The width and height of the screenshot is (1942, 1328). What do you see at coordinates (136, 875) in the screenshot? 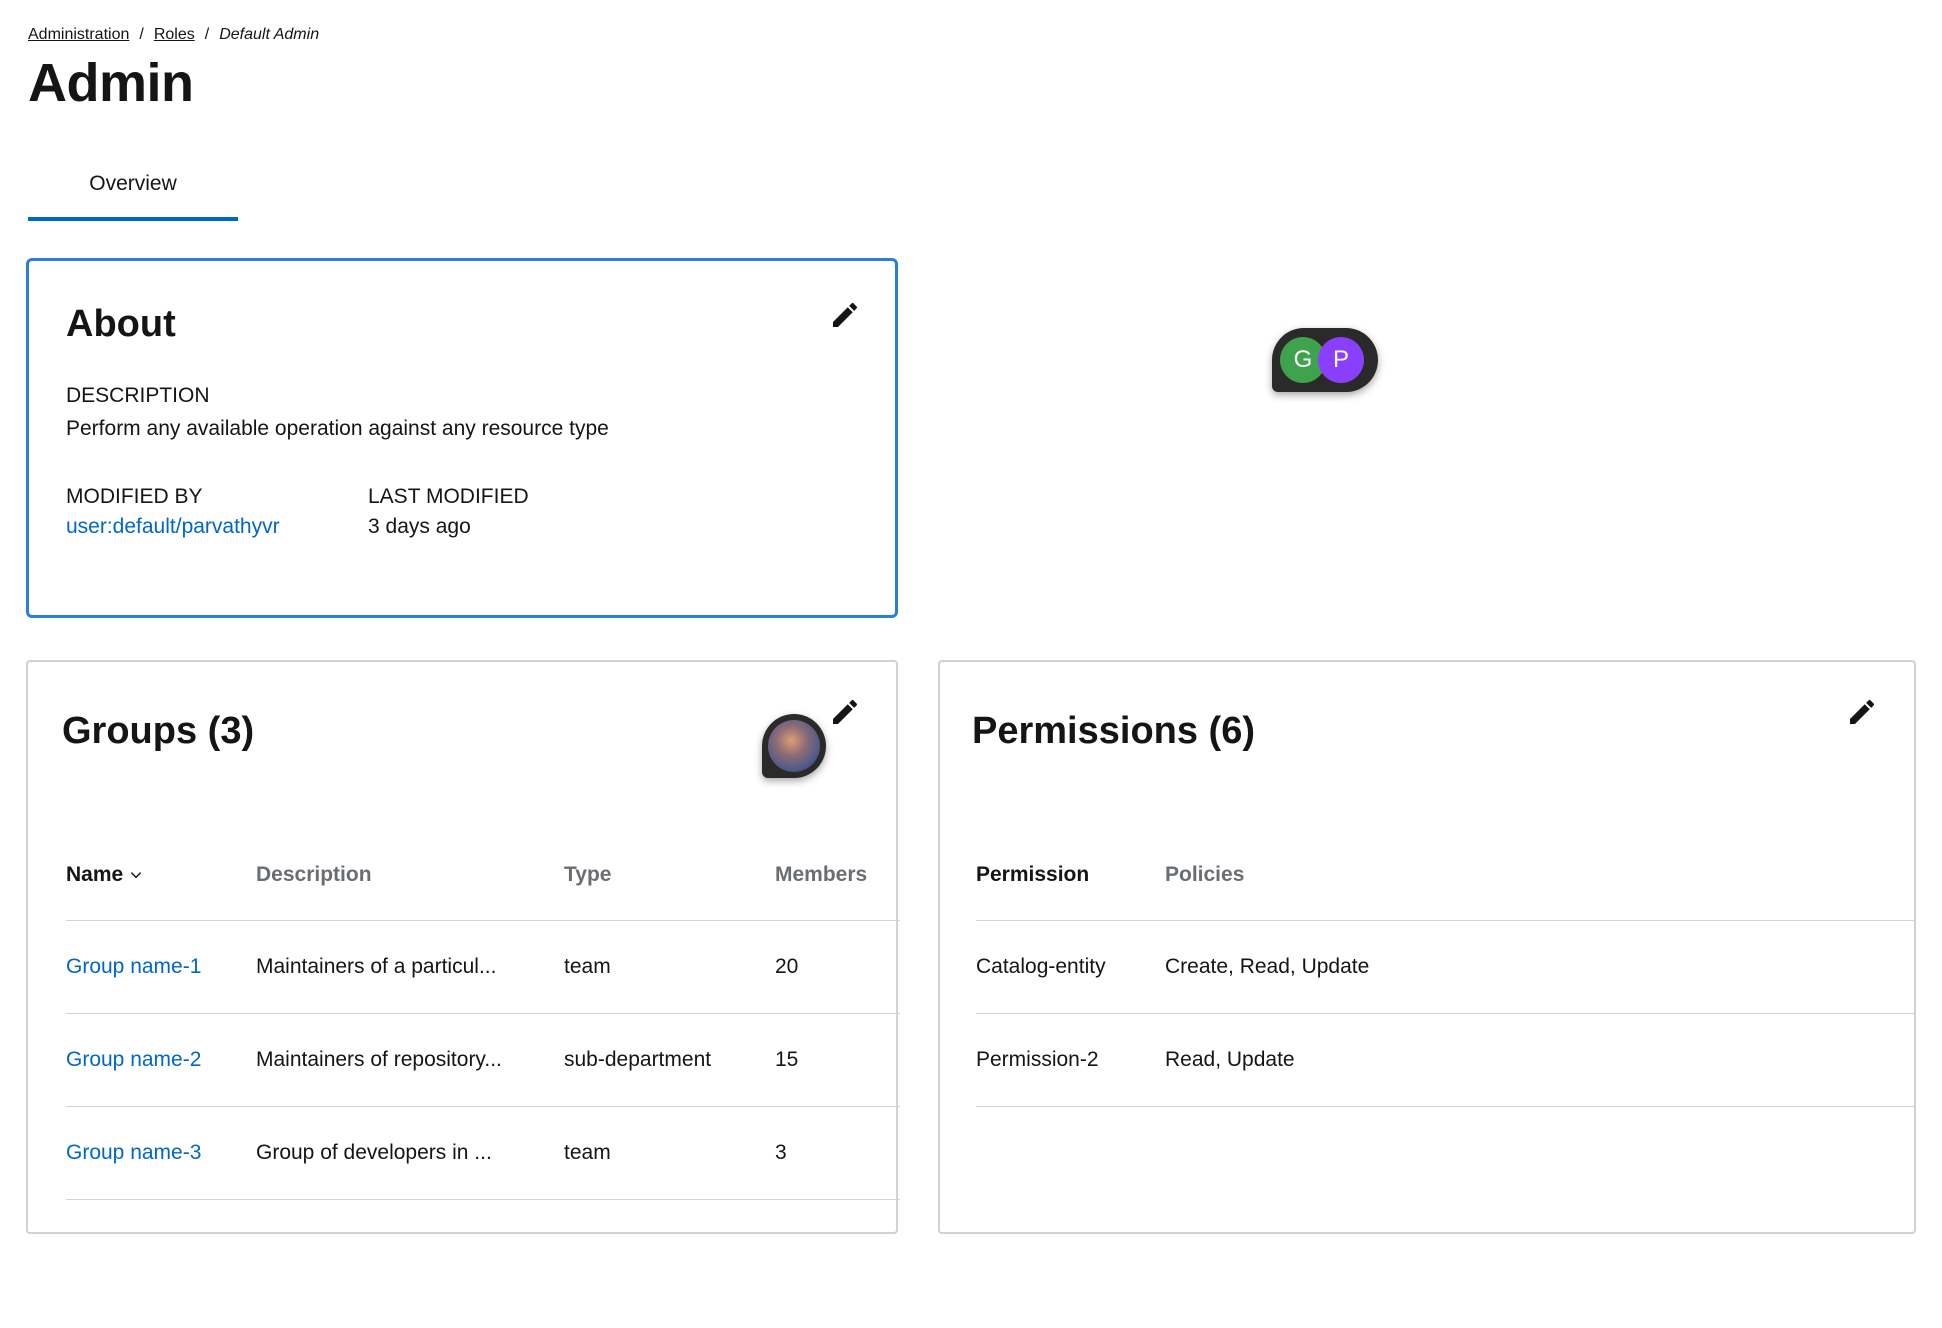
I see `chevron-down-icon` at bounding box center [136, 875].